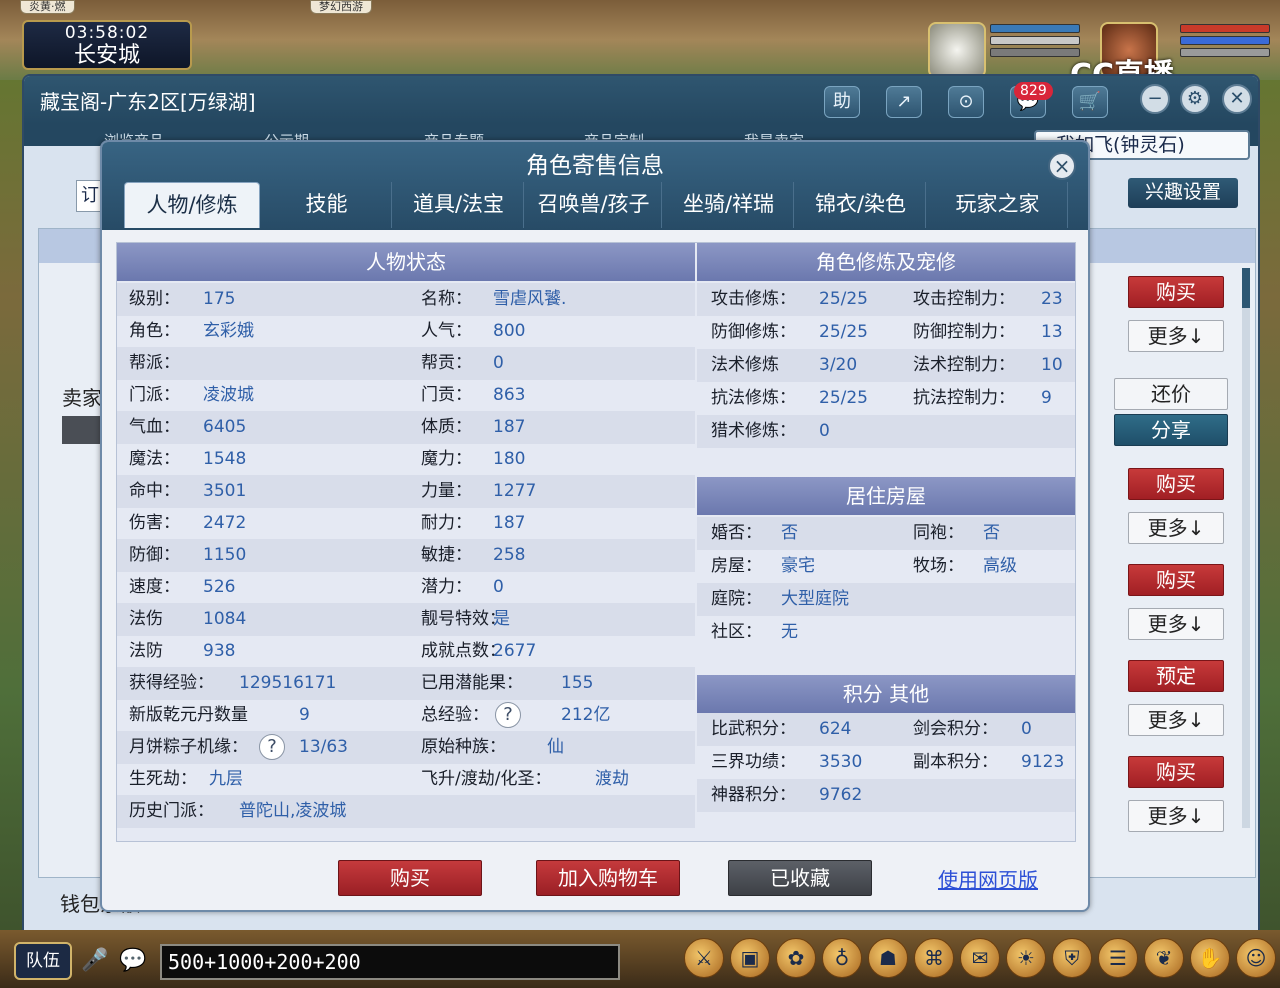  I want to click on use-web-version-link: 使用网页版, so click(988, 878).